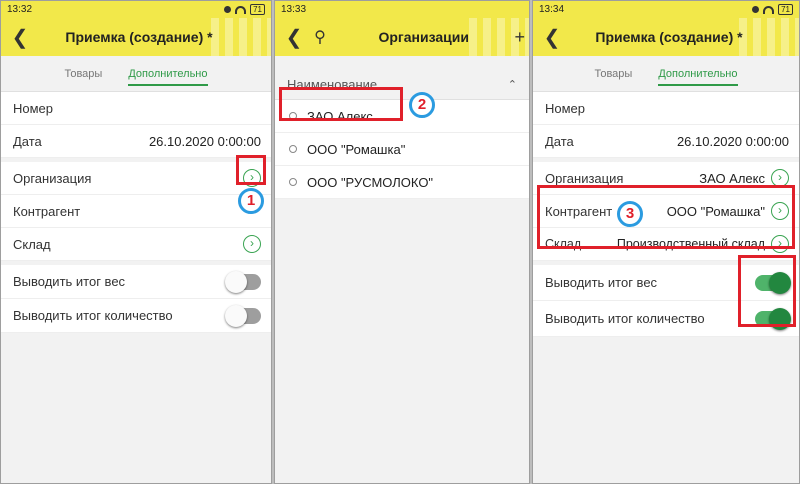 The image size is (800, 484). What do you see at coordinates (251, 201) in the screenshot?
I see `step-badge: 1` at bounding box center [251, 201].